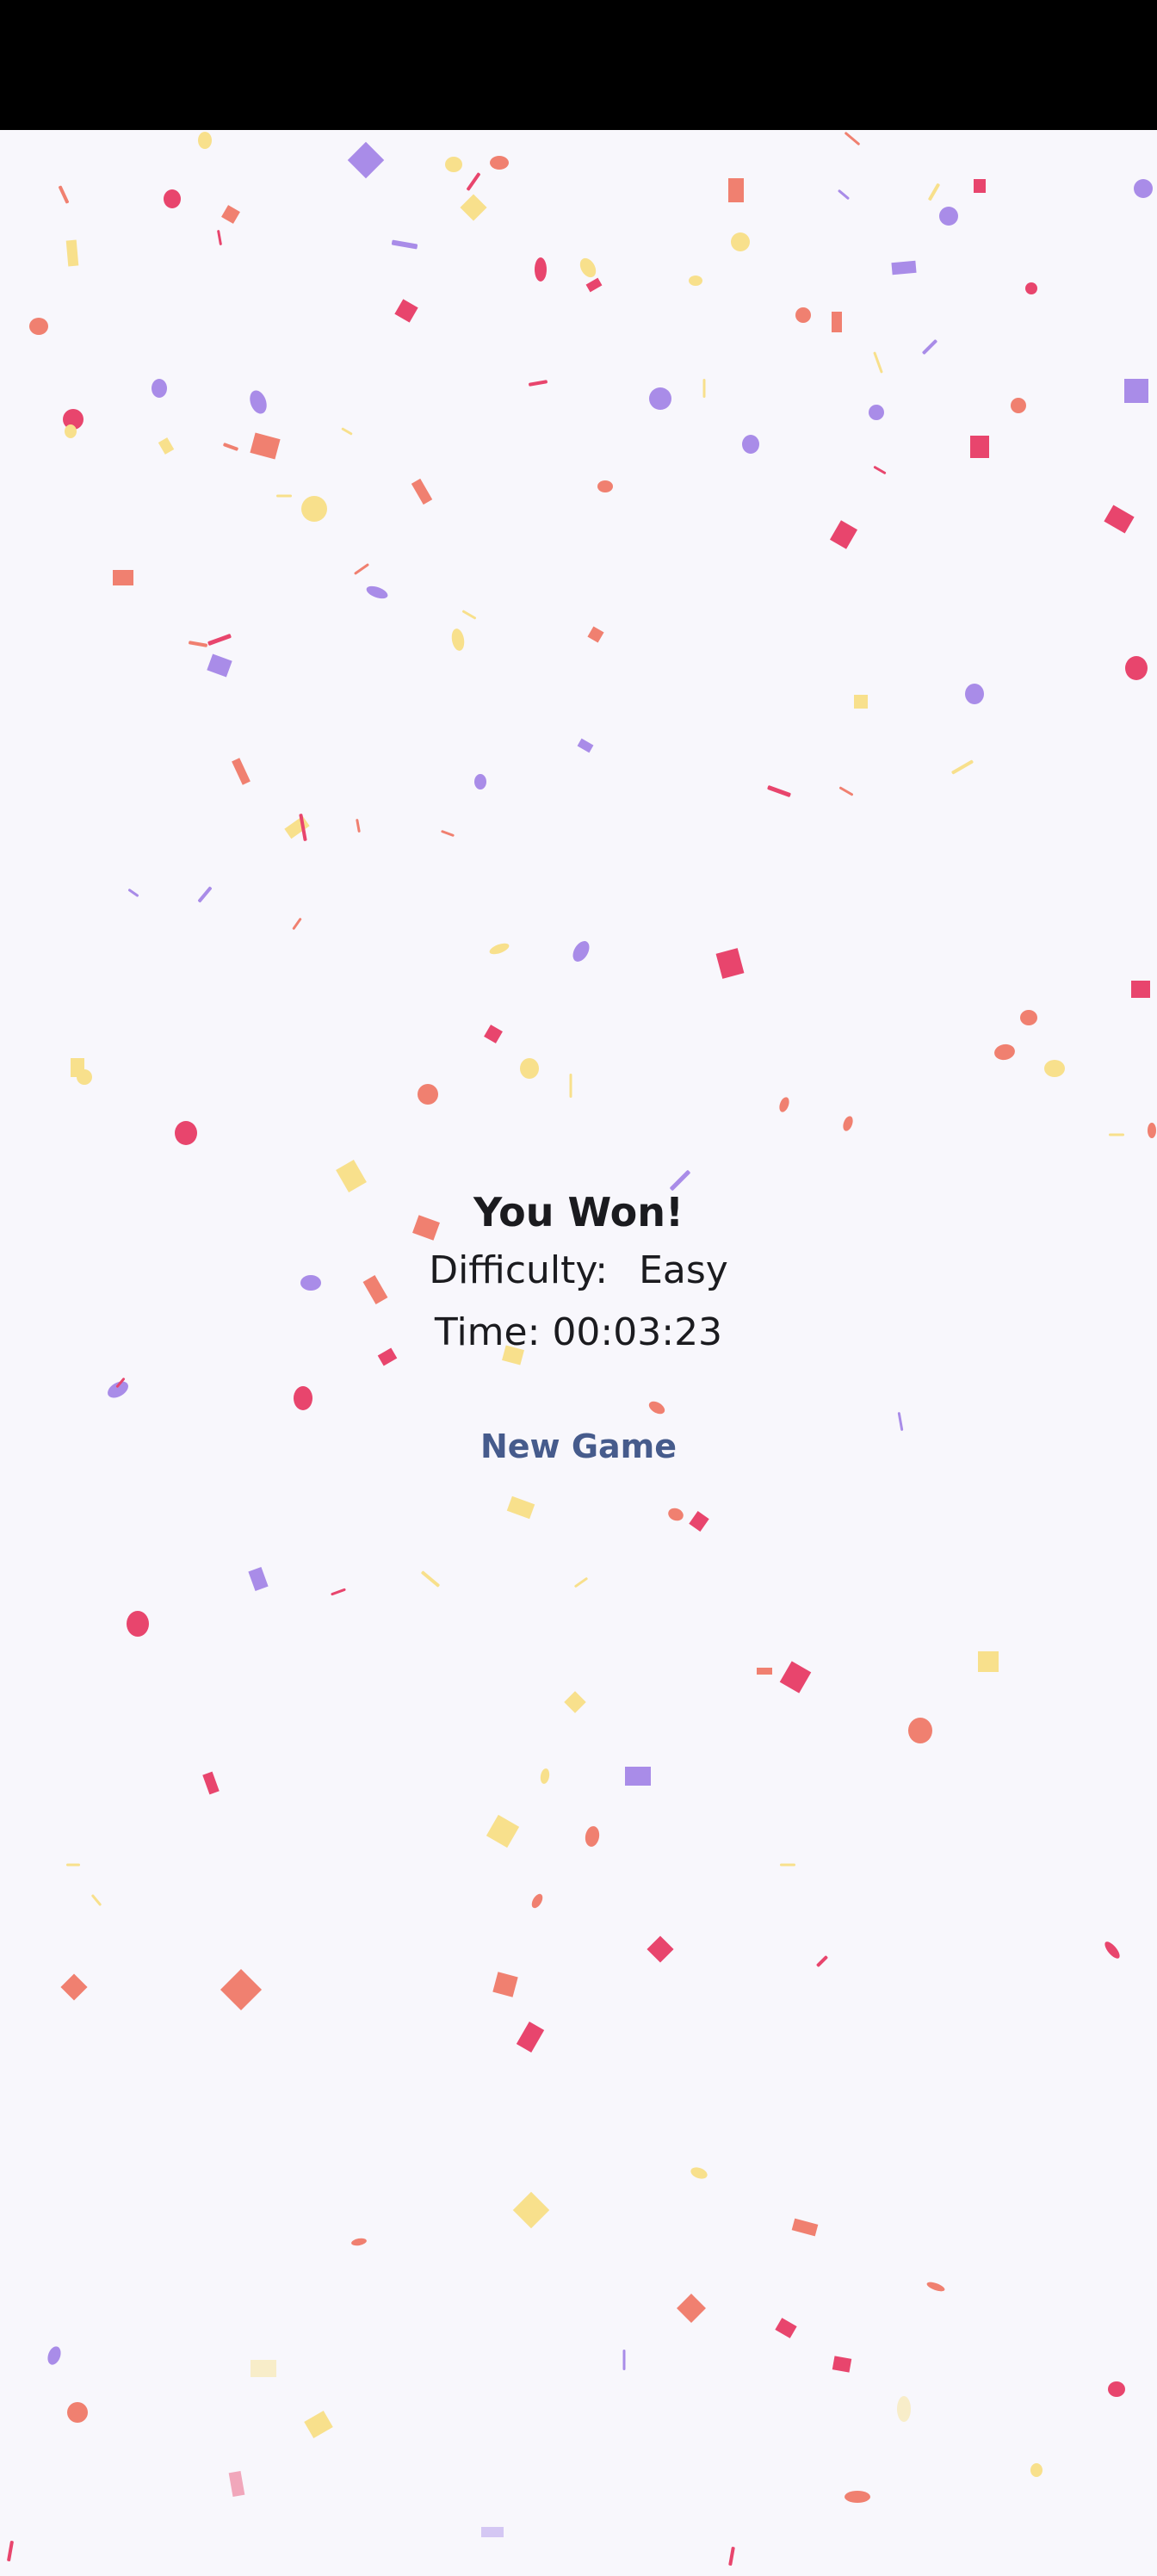 Image resolution: width=1157 pixels, height=2576 pixels. I want to click on time-row: Time: 00:03:23, so click(579, 1333).